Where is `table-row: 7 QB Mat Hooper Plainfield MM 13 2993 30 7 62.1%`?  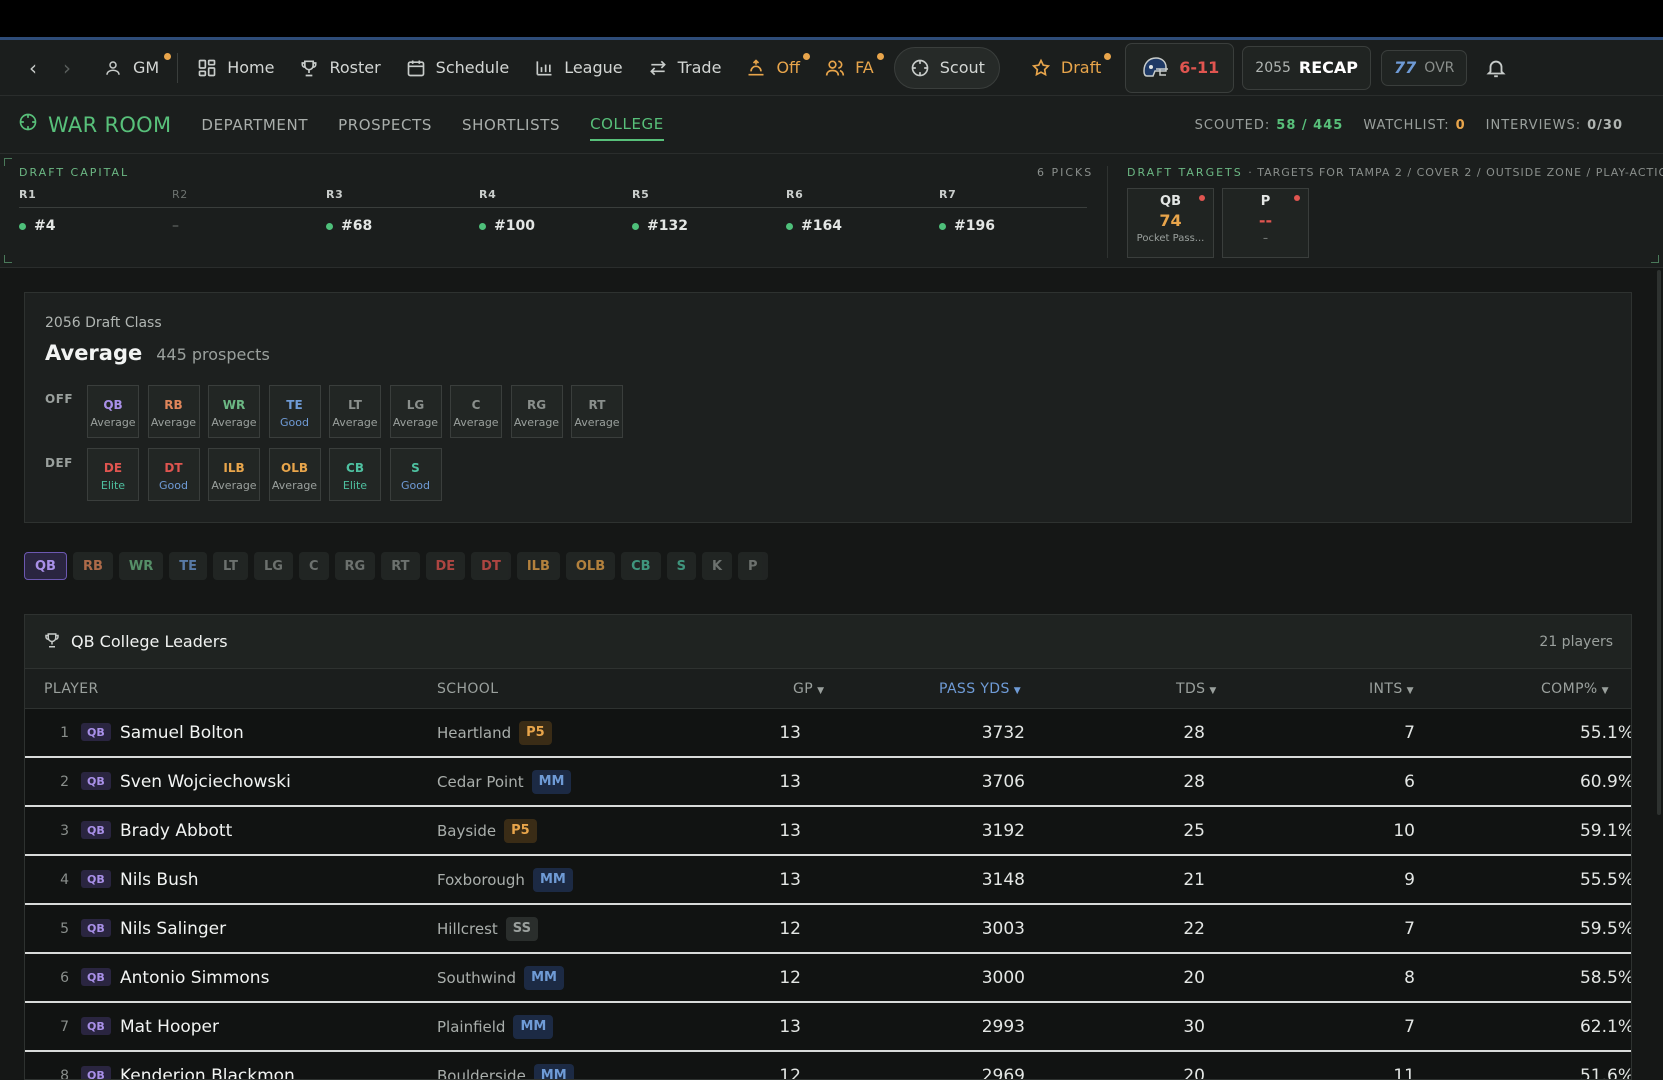
table-row: 7 QB Mat Hooper Plainfield MM 13 2993 30 7 62.1% is located at coordinates (828, 1027).